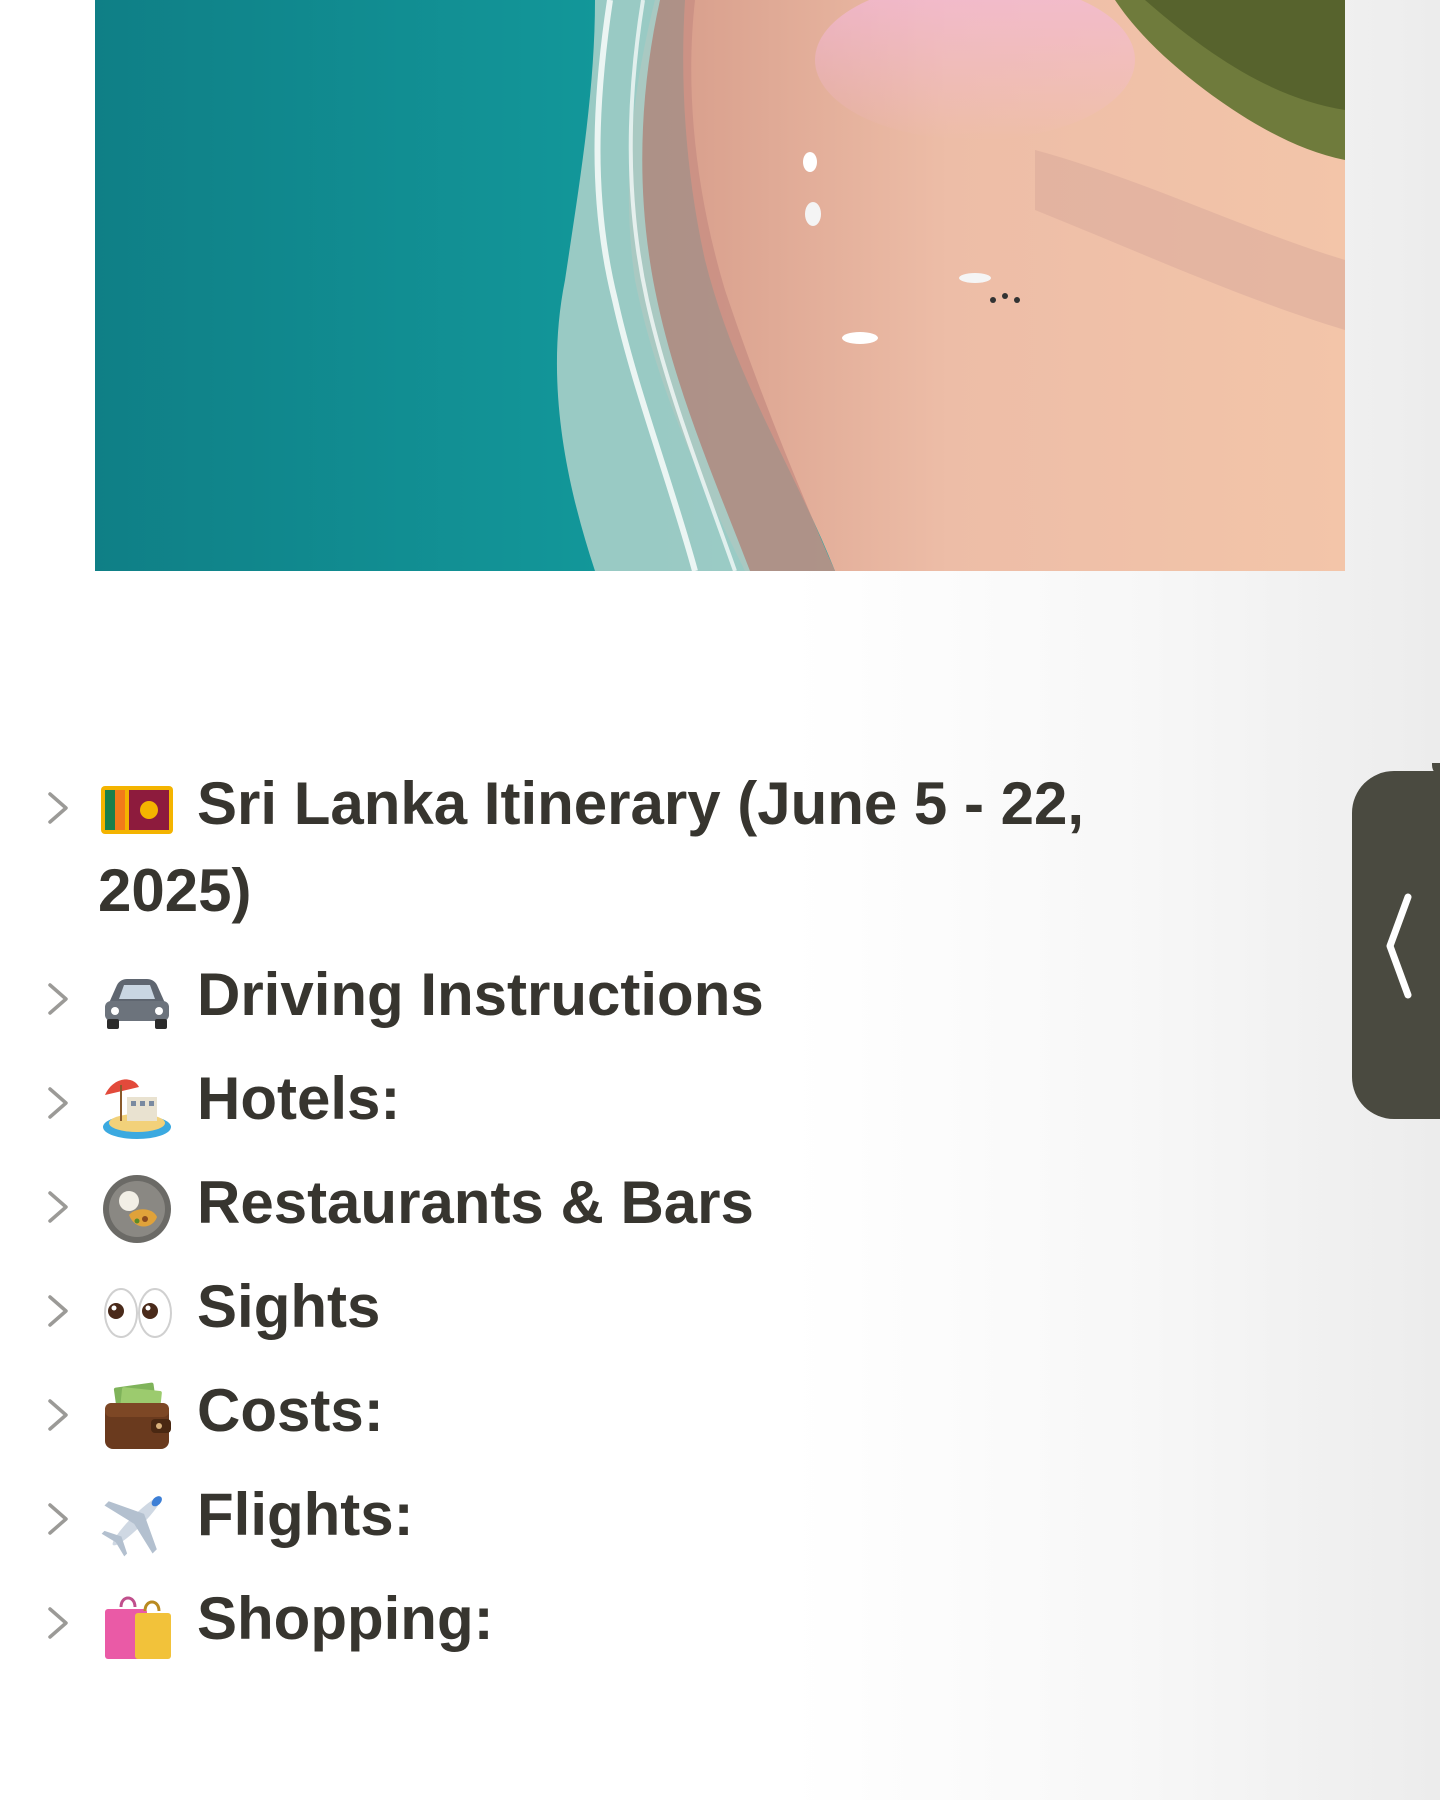 This screenshot has height=1800, width=1440. I want to click on eyes-icon, so click(138, 1313).